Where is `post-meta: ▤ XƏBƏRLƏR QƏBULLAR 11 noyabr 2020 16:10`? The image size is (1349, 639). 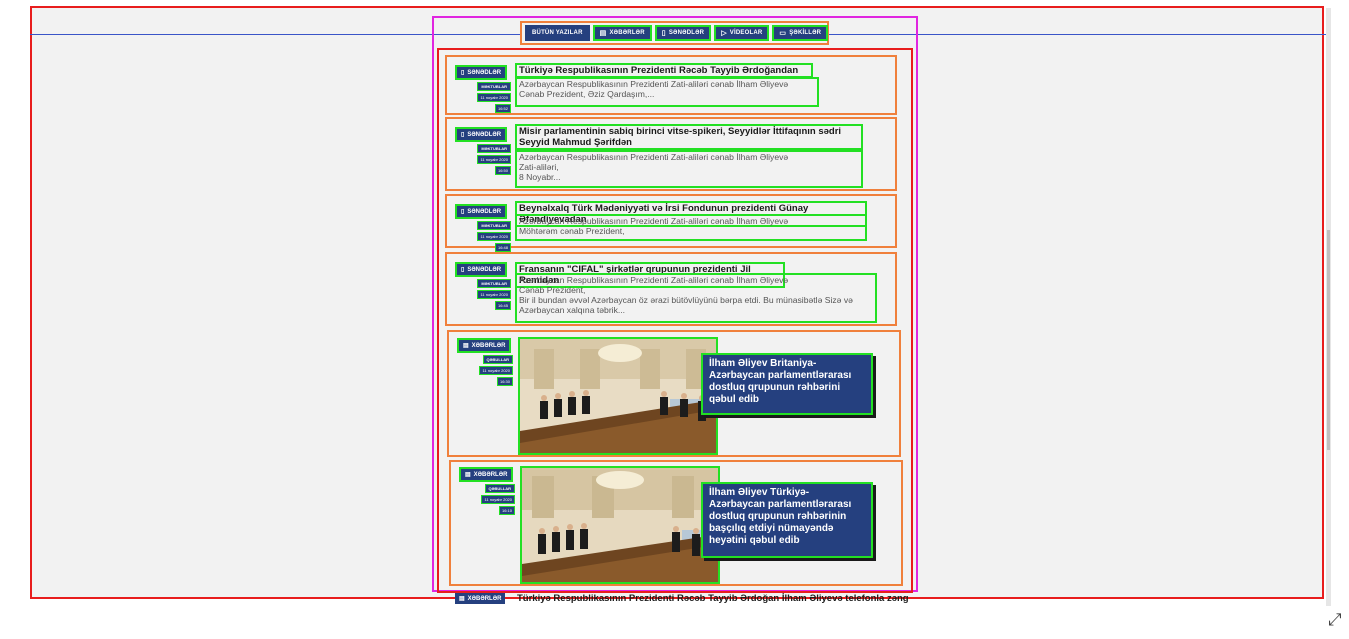 post-meta: ▤ XƏBƏRLƏR QƏBULLAR 11 noyabr 2020 16:10 is located at coordinates (487, 491).